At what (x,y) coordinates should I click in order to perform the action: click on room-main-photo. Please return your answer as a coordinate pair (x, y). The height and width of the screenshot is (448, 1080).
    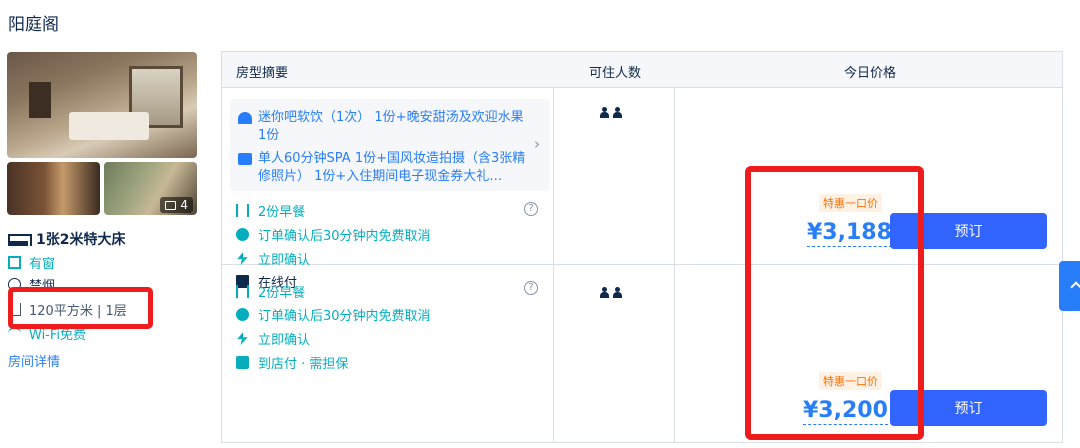
    Looking at the image, I should click on (102, 105).